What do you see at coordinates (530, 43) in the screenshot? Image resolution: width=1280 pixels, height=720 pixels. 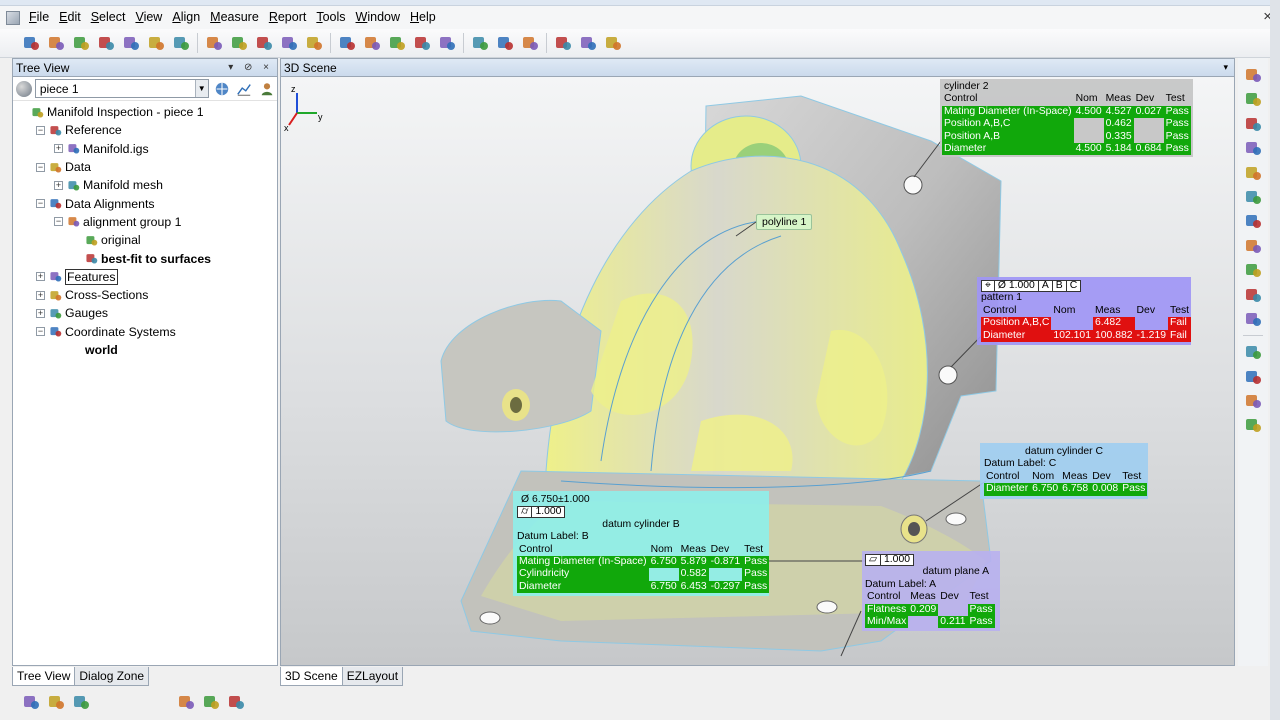 I see `tripod-icon` at bounding box center [530, 43].